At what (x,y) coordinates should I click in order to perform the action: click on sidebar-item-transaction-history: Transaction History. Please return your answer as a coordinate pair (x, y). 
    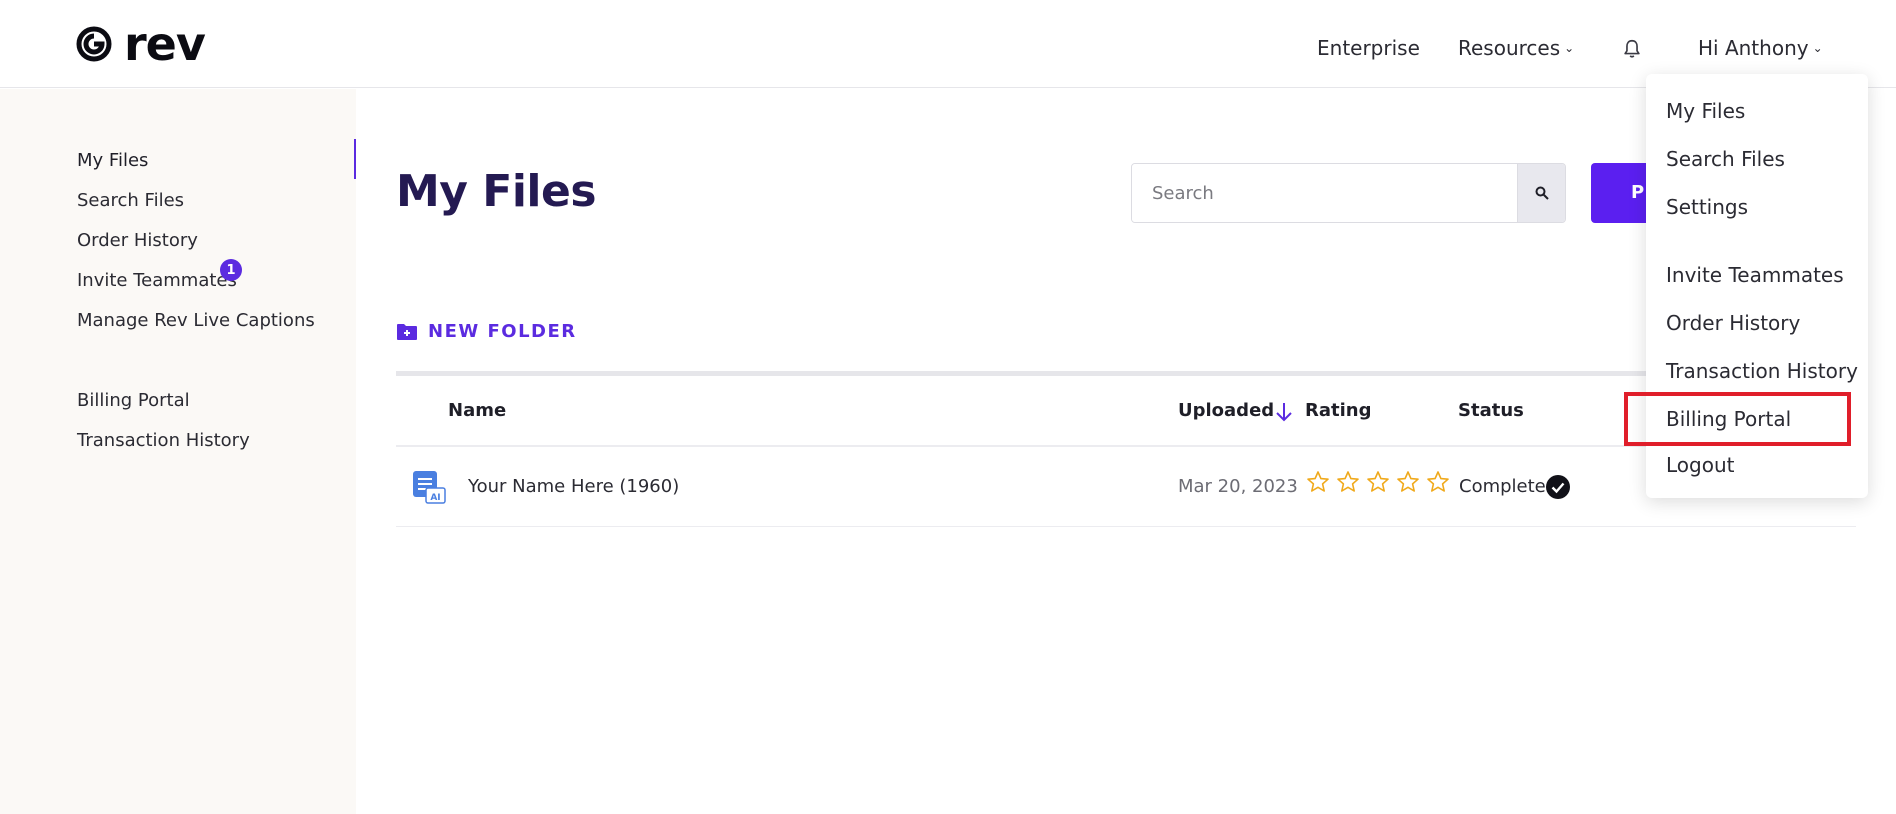
    Looking at the image, I should click on (163, 440).